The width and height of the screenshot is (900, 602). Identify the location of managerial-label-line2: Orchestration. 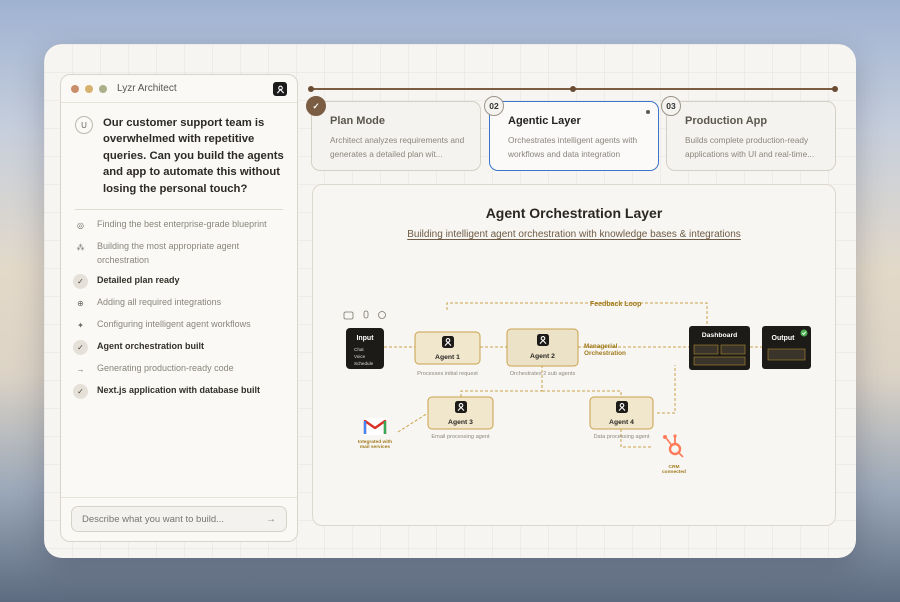
(605, 353).